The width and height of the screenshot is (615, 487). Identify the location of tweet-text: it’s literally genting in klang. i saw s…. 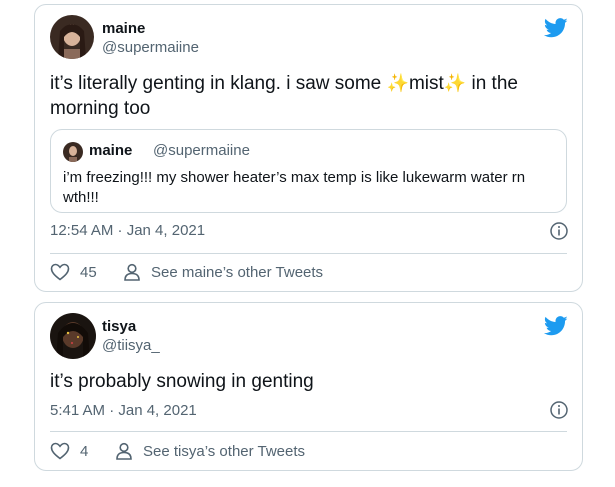
(310, 96).